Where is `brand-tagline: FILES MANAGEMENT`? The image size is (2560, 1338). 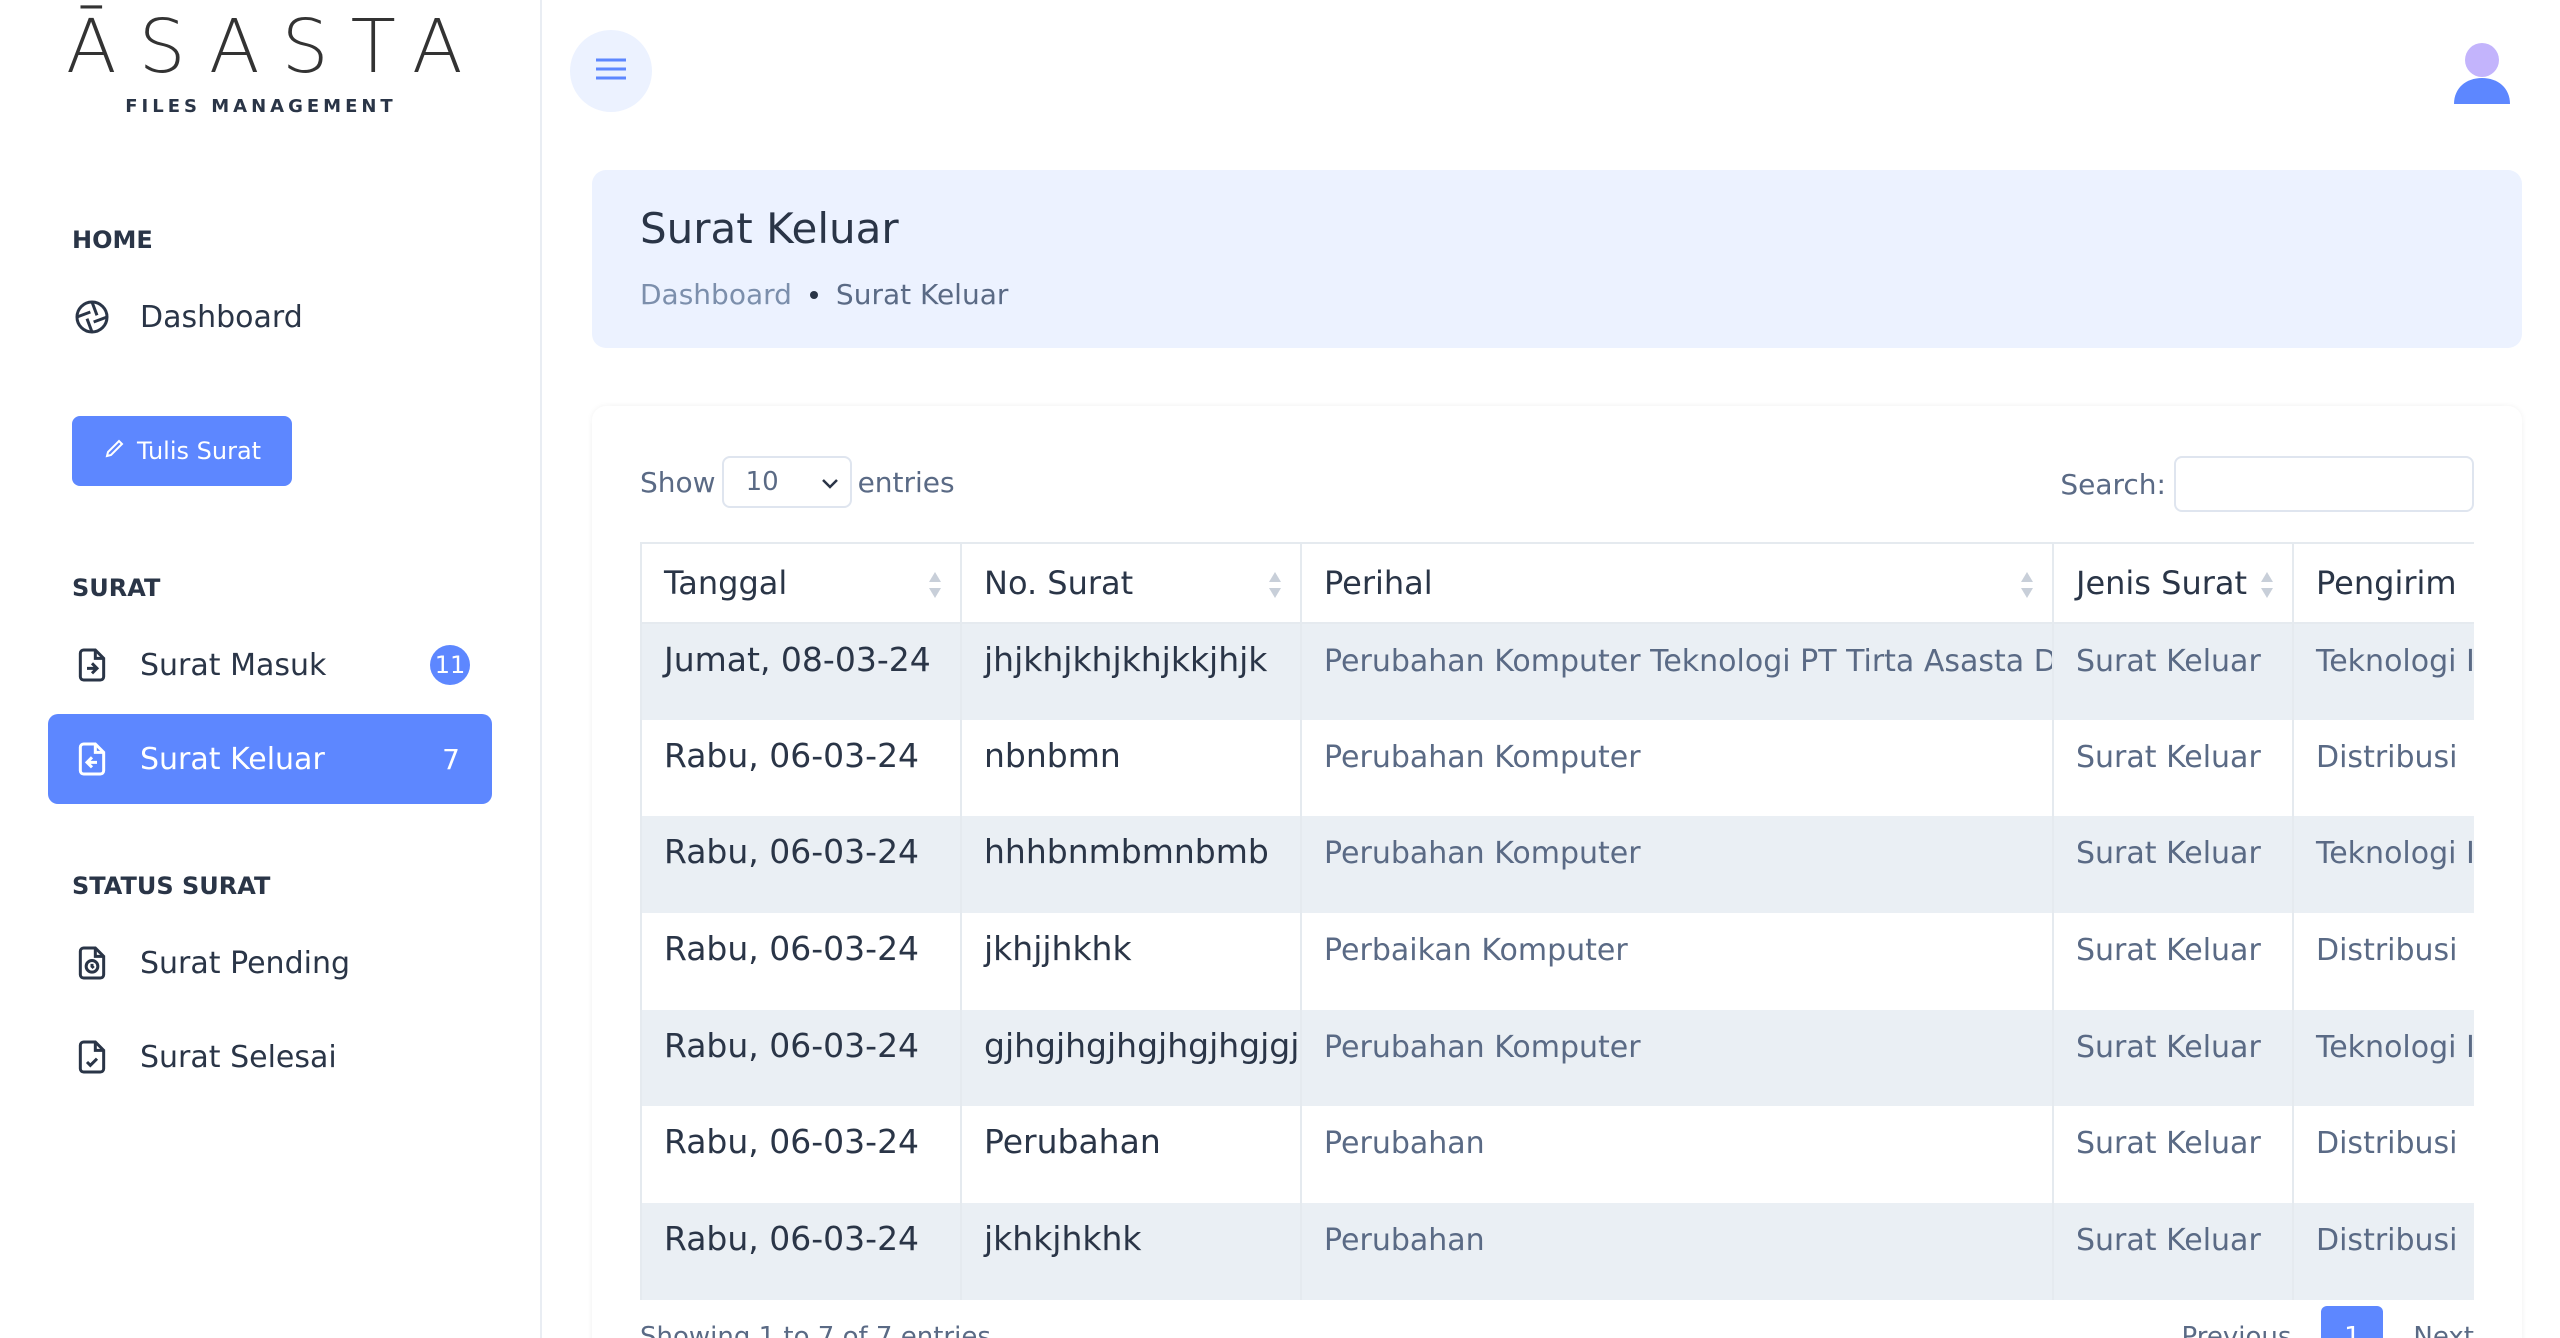 brand-tagline: FILES MANAGEMENT is located at coordinates (261, 106).